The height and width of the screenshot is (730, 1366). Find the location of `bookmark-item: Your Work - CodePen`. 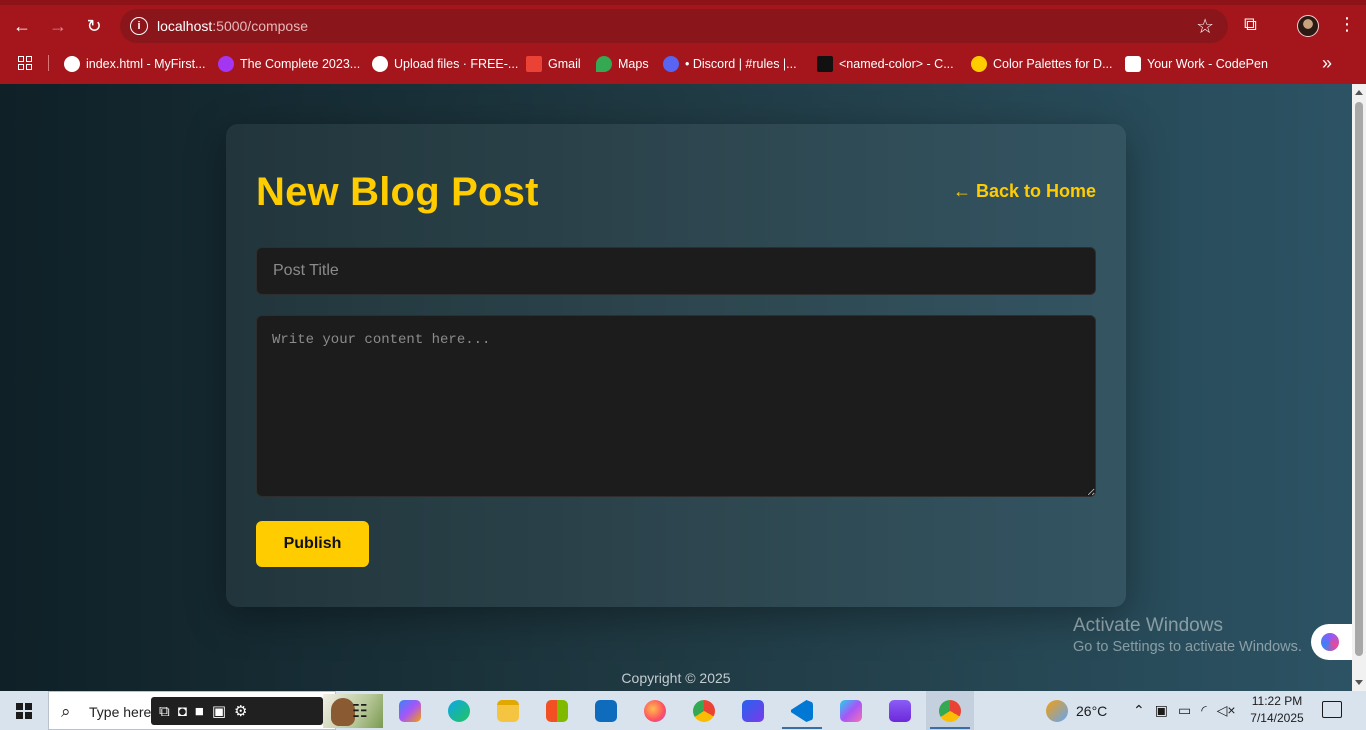

bookmark-item: Your Work - CodePen is located at coordinates (1196, 64).